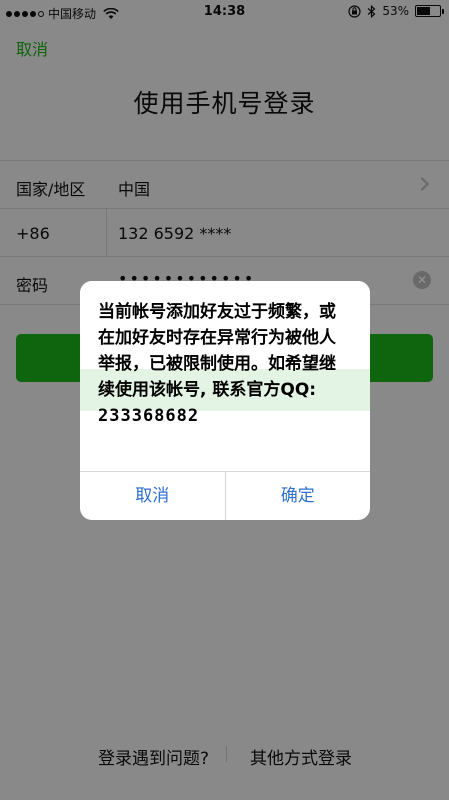 The height and width of the screenshot is (800, 449). What do you see at coordinates (207, 390) in the screenshot?
I see `message-line: 续使用该帐号, 联系官方QQ:` at bounding box center [207, 390].